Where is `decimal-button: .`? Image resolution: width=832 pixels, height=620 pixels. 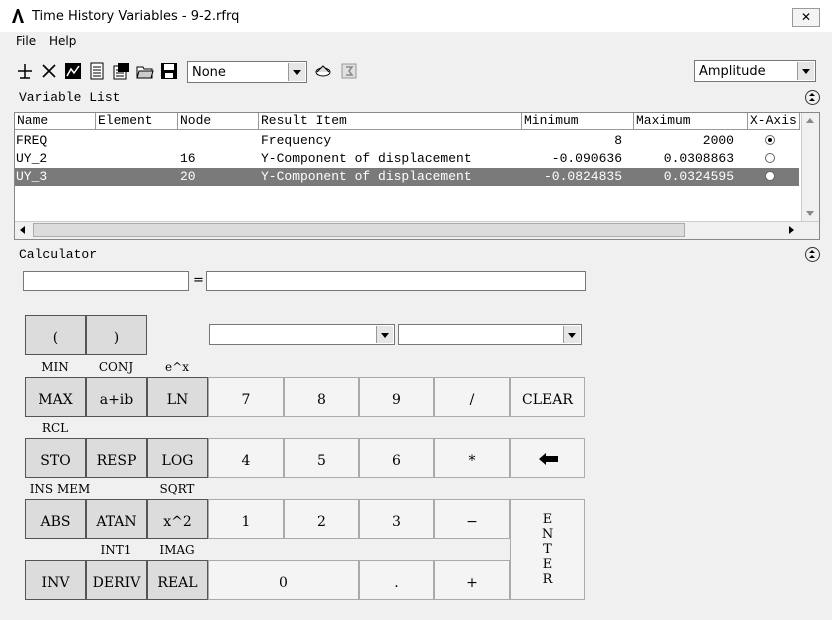 decimal-button: . is located at coordinates (396, 580).